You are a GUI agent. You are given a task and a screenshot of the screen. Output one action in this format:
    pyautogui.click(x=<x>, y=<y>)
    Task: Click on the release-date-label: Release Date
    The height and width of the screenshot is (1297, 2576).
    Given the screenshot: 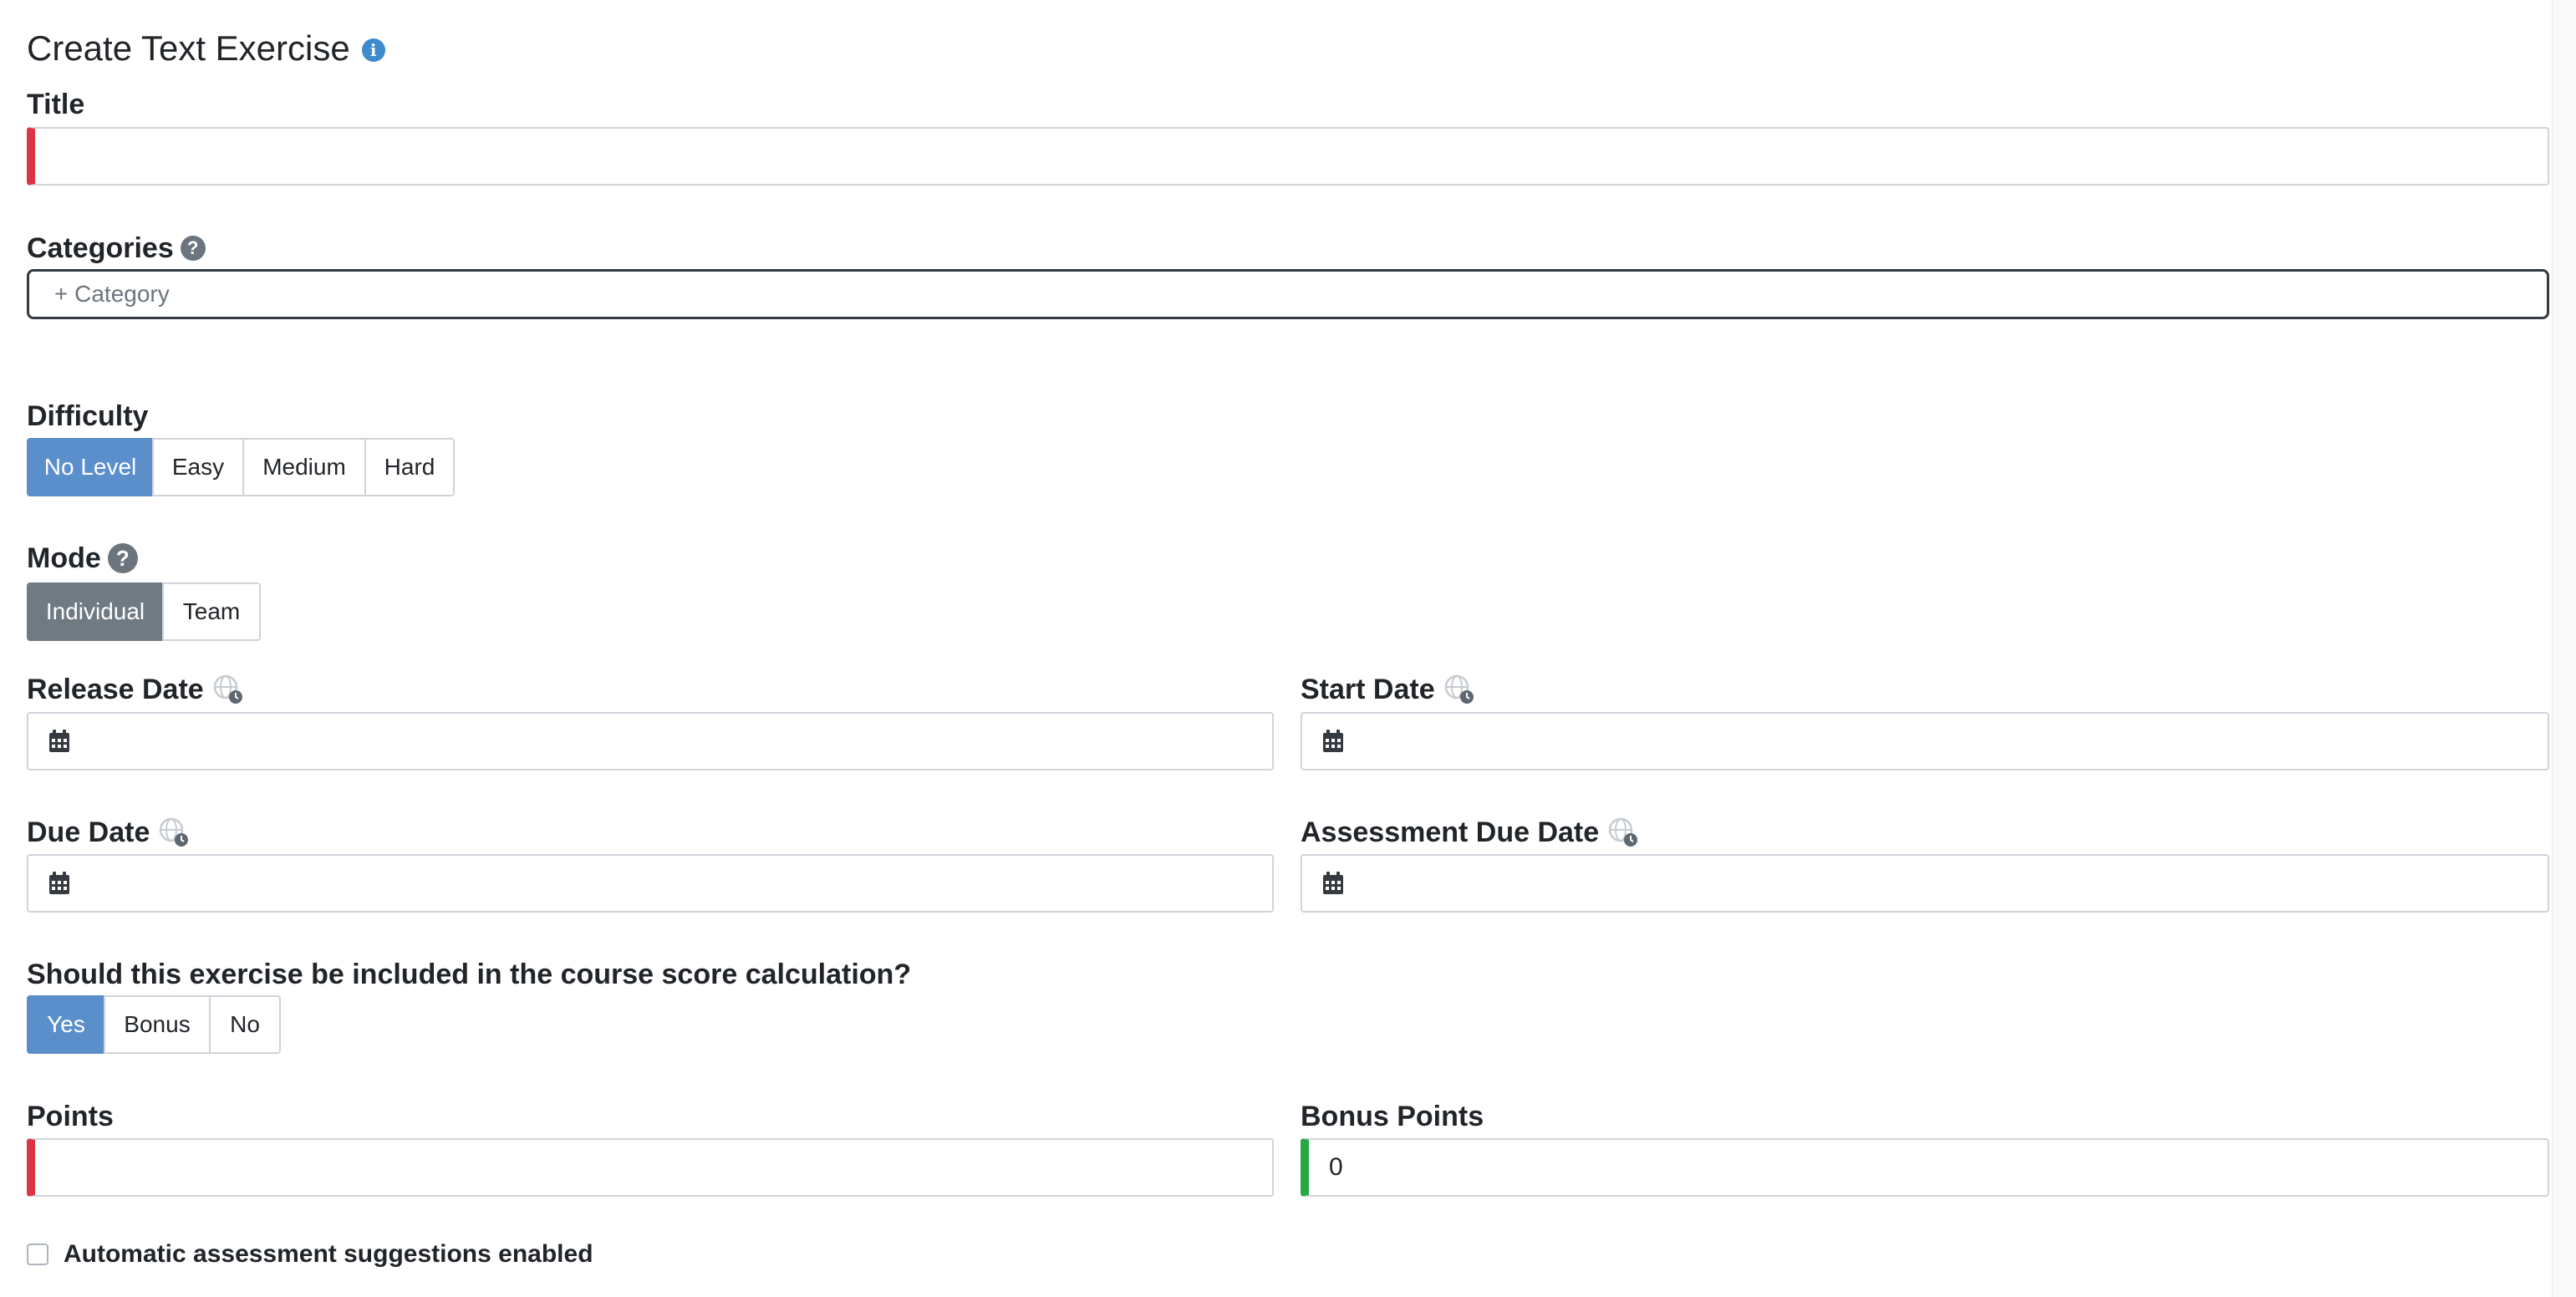 What is the action you would take?
    pyautogui.click(x=135, y=690)
    